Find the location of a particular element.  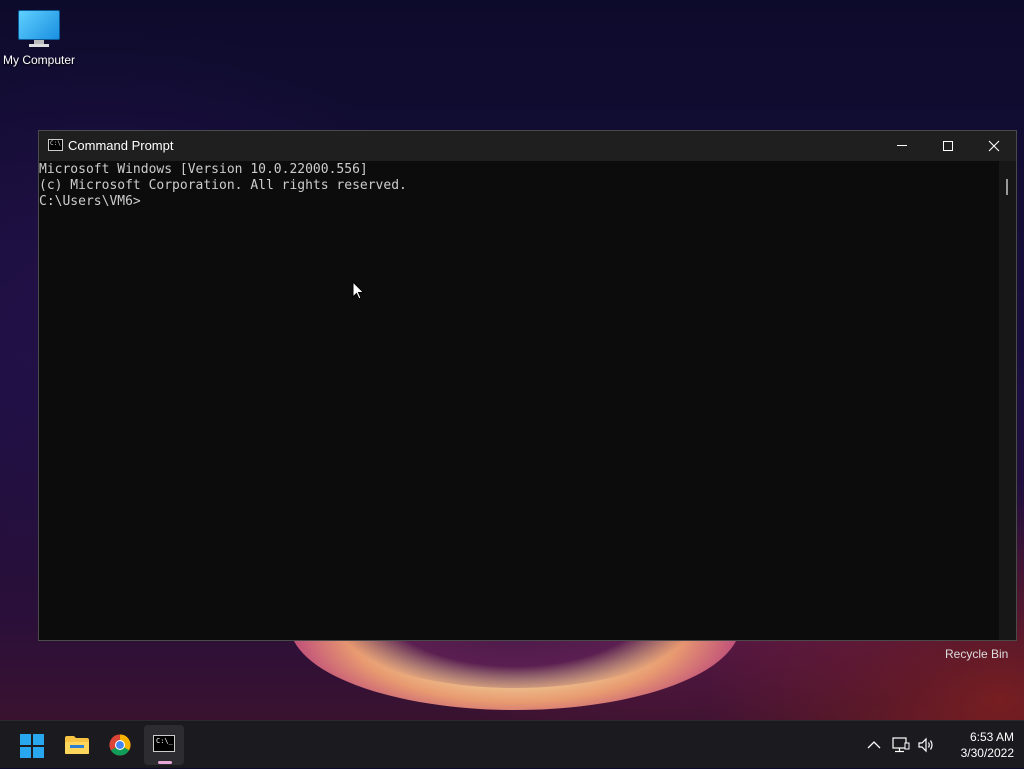

vertical-scrollbar is located at coordinates (1007, 400).